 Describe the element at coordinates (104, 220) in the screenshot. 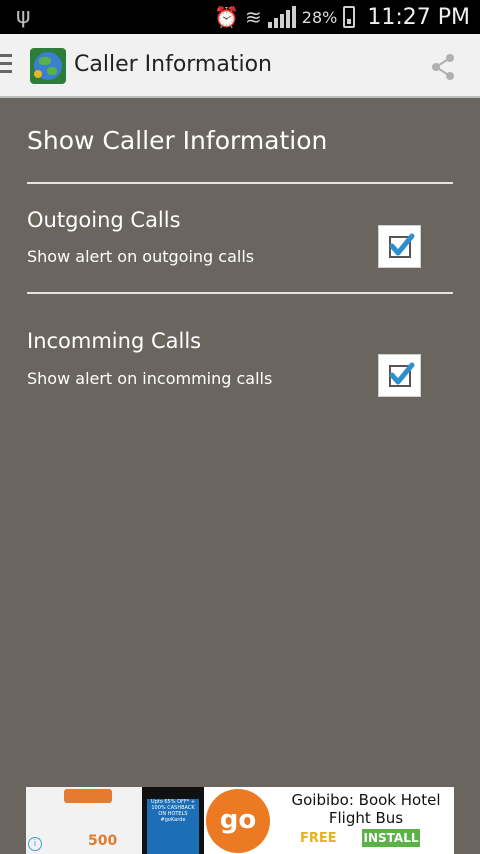

I see `setting-title: Outgoing Calls` at that location.